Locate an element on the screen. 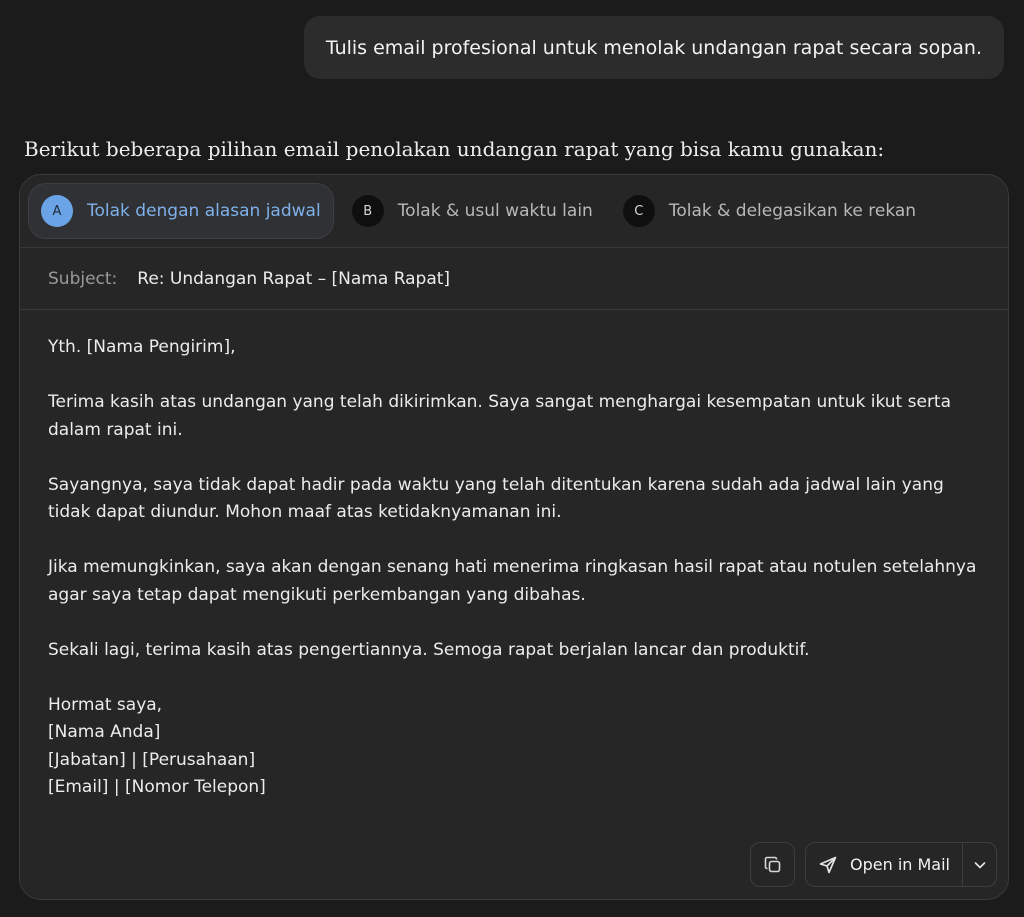 Image resolution: width=1024 pixels, height=917 pixels. tab-badge-c: C is located at coordinates (638, 211).